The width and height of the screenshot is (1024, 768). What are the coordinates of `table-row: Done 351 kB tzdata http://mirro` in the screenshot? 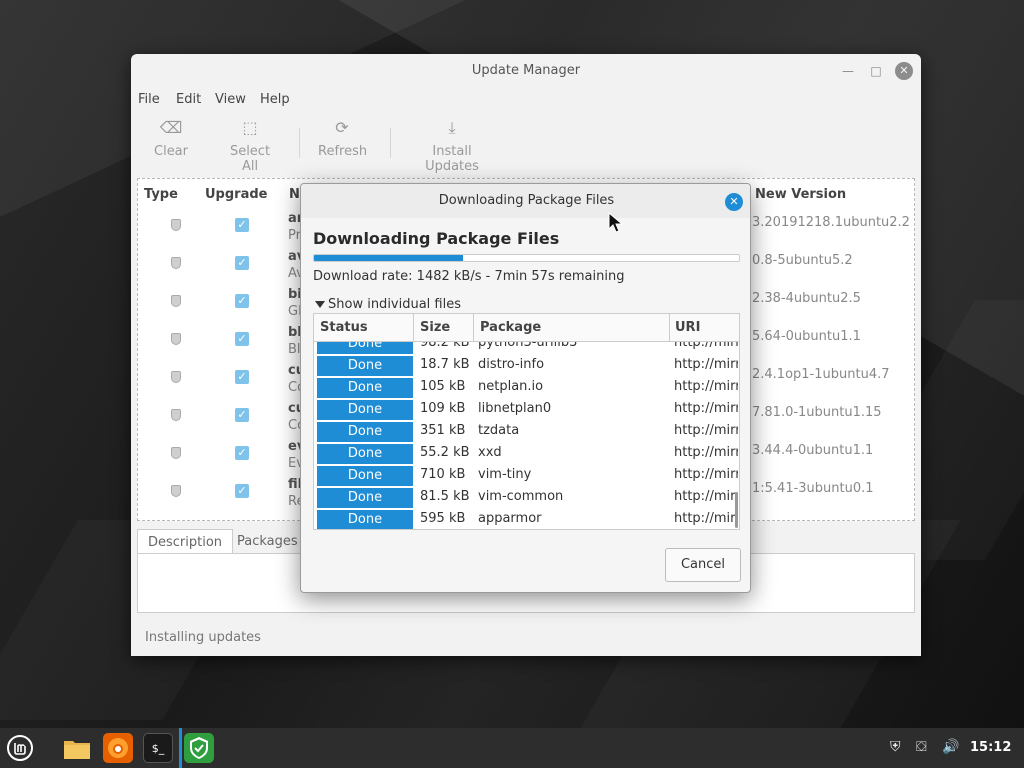 It's located at (526, 432).